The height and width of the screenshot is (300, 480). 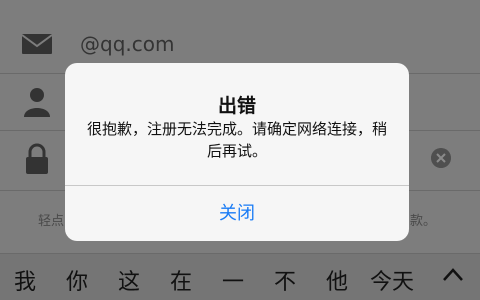 I want to click on chevron-up-icon, so click(x=453, y=275).